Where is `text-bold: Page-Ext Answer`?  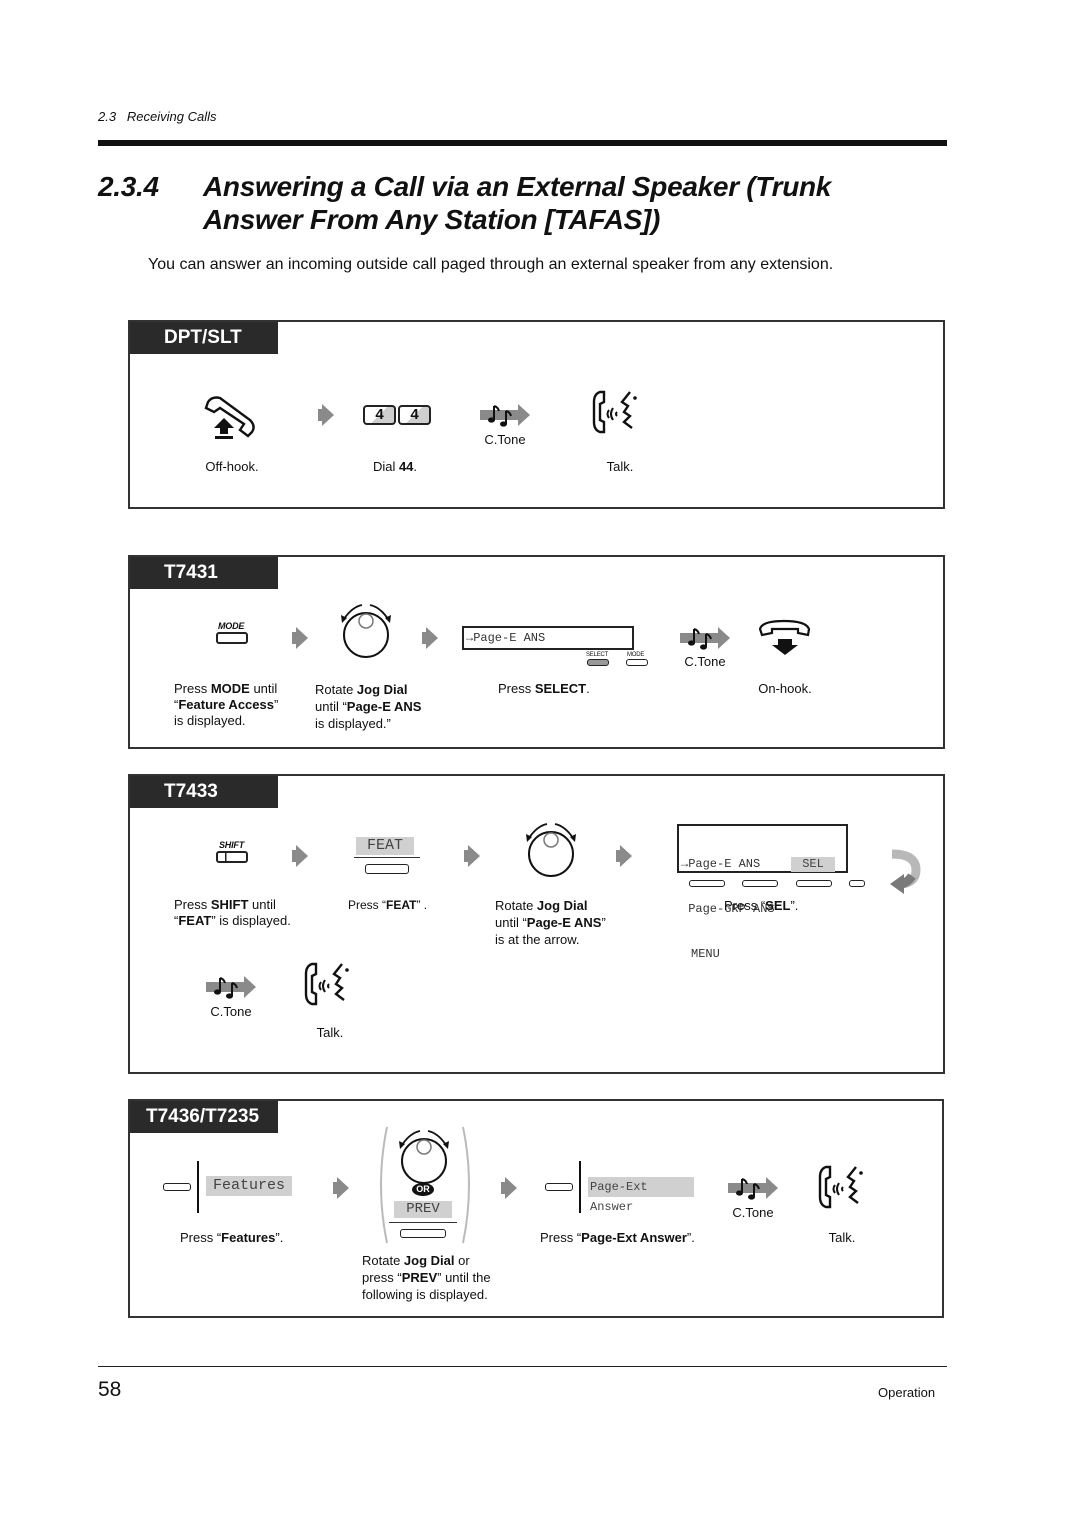
text-bold: Page-Ext Answer is located at coordinates (634, 1237).